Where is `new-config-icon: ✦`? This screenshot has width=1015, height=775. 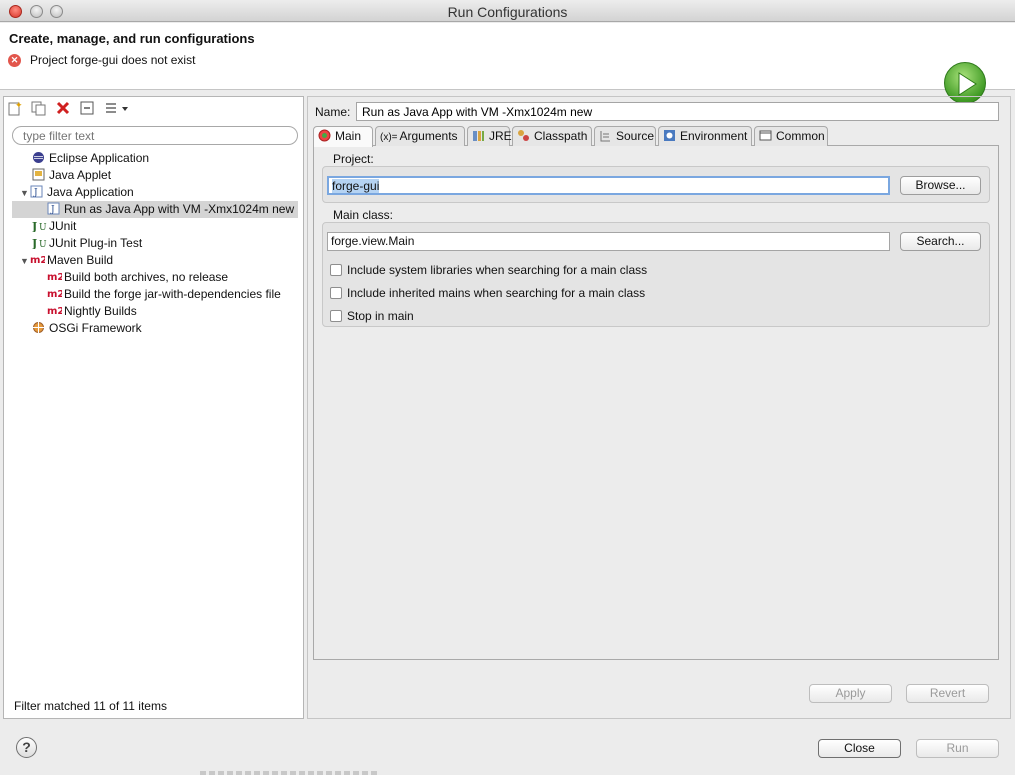 new-config-icon: ✦ is located at coordinates (15, 108).